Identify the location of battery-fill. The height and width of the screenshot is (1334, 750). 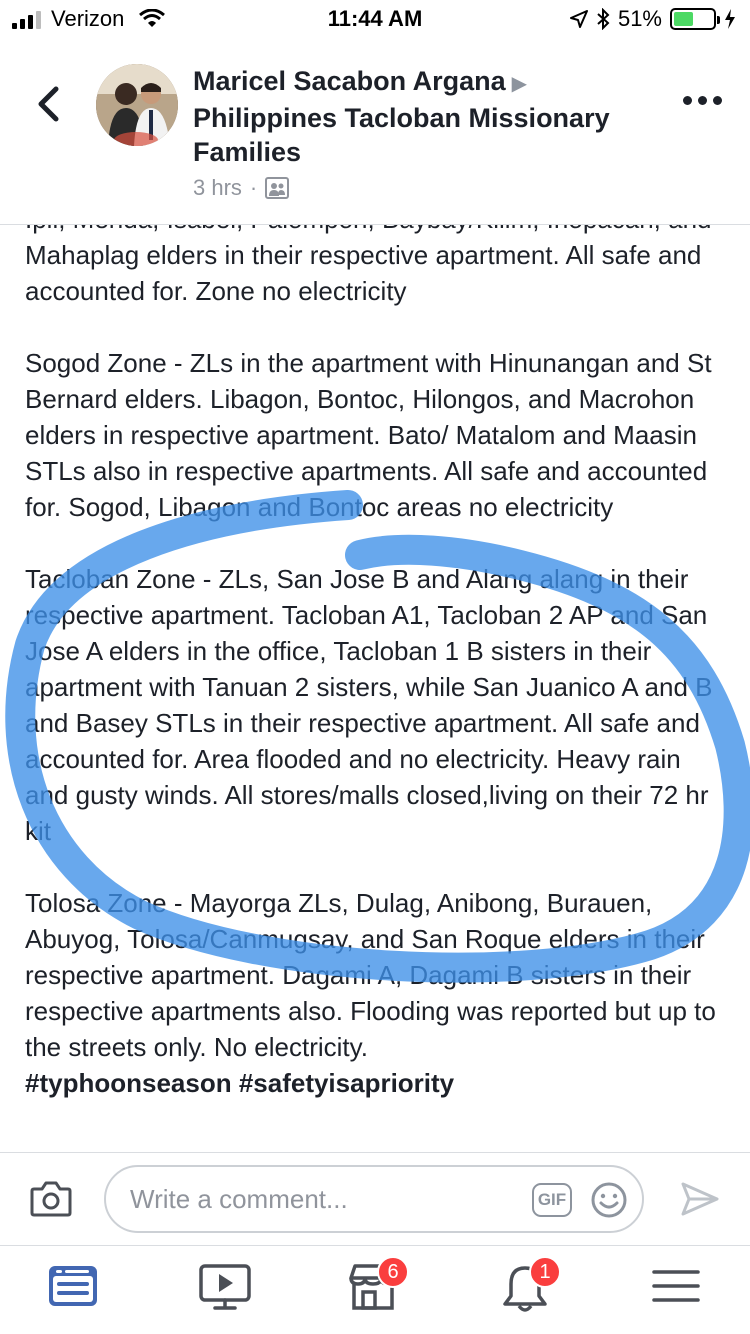
(684, 19).